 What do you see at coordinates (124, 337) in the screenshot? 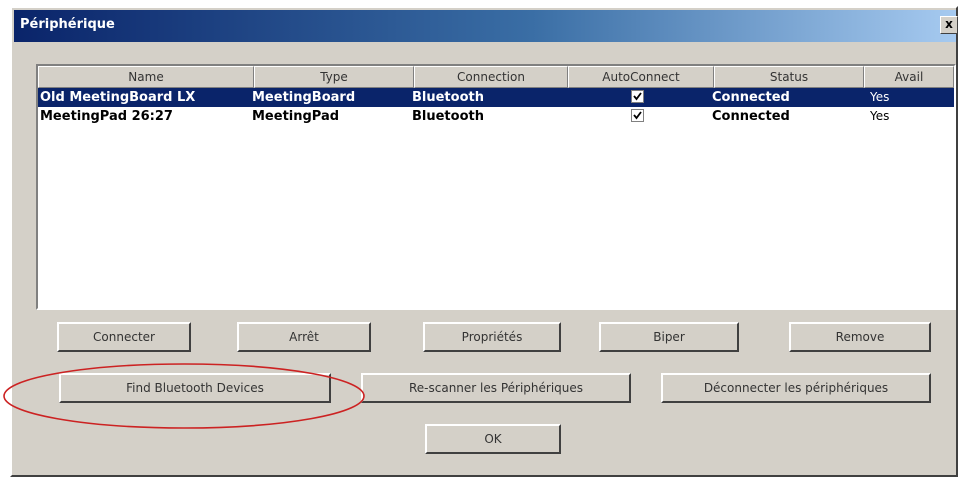
I see `connect-button: Connecter` at bounding box center [124, 337].